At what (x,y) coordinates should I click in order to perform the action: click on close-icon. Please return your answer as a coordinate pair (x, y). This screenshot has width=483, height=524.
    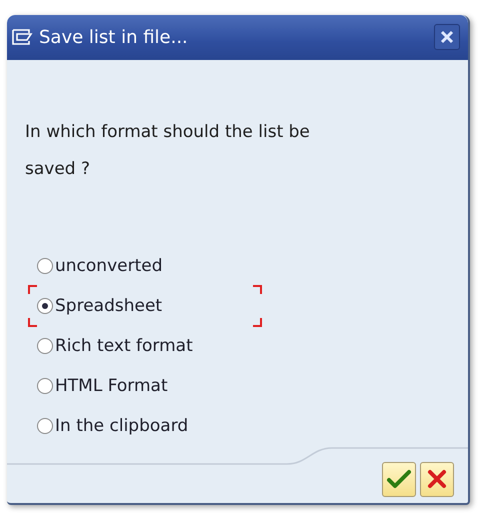
    Looking at the image, I should click on (447, 37).